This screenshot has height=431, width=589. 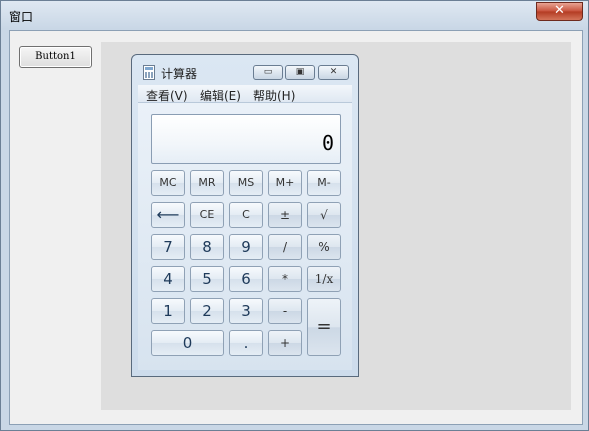 What do you see at coordinates (55, 57) in the screenshot?
I see `button1: Button1` at bounding box center [55, 57].